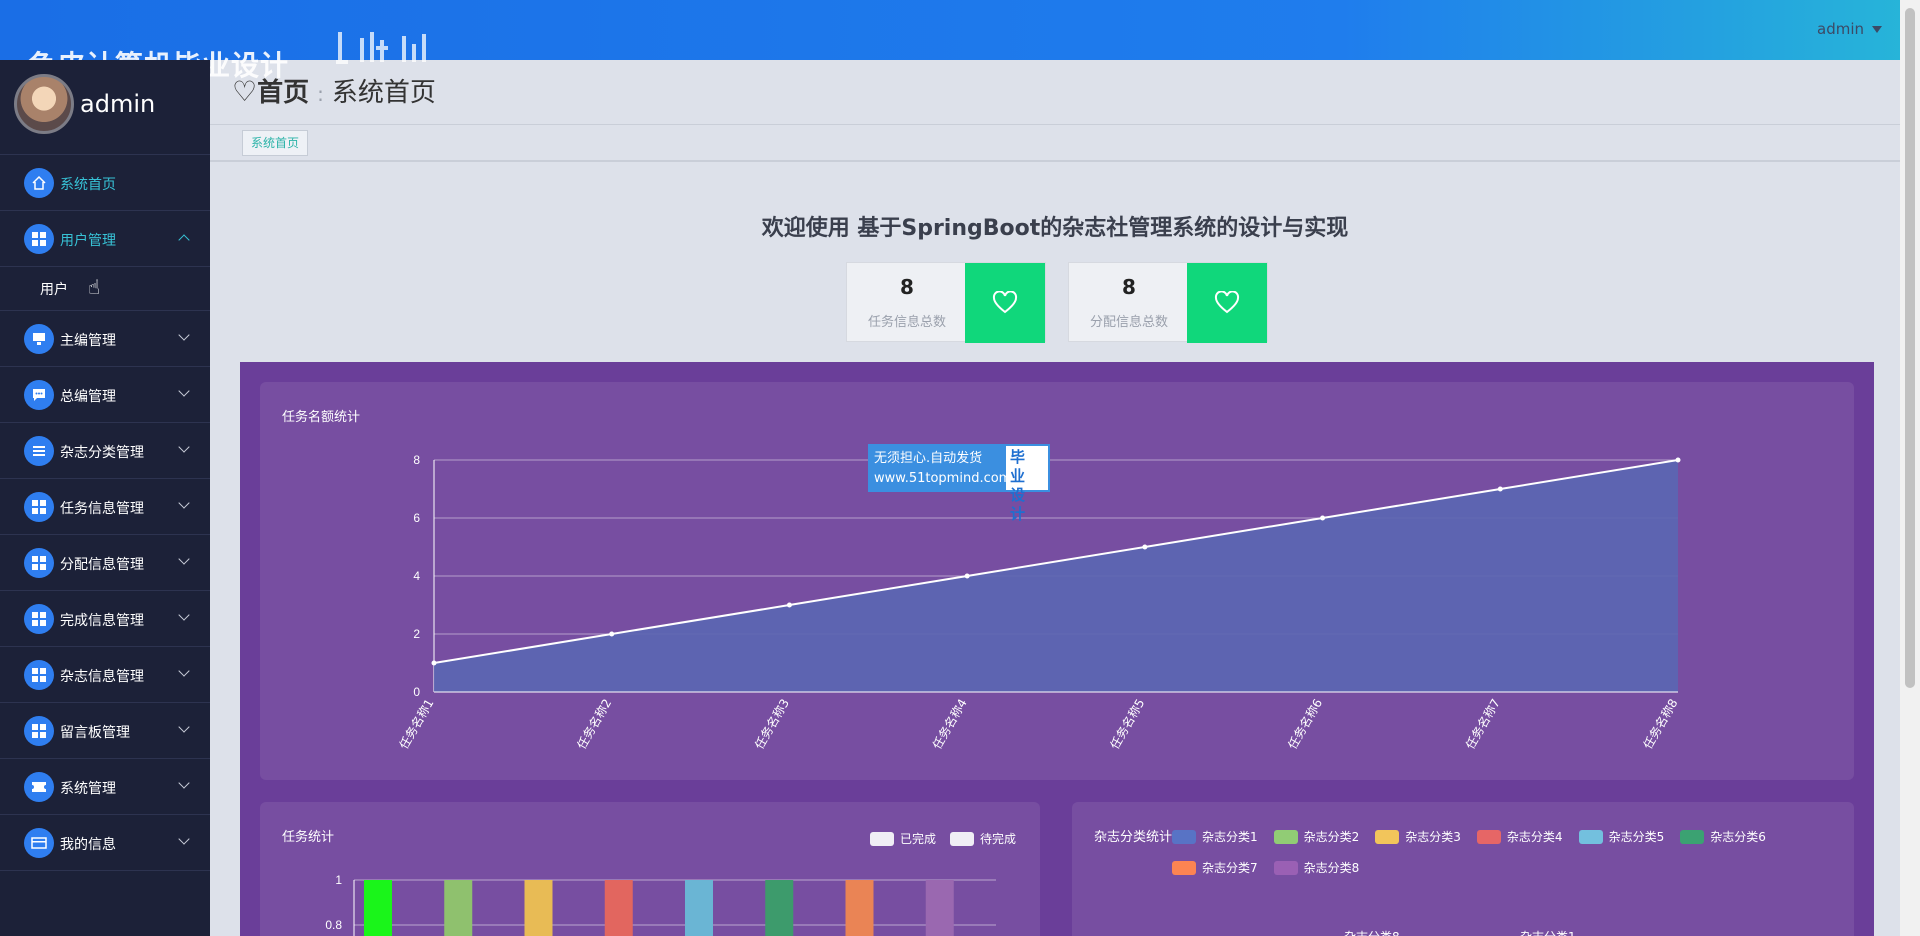  Describe the element at coordinates (946, 302) in the screenshot. I see `stat-card-task-total: 8 任务信息总数` at that location.